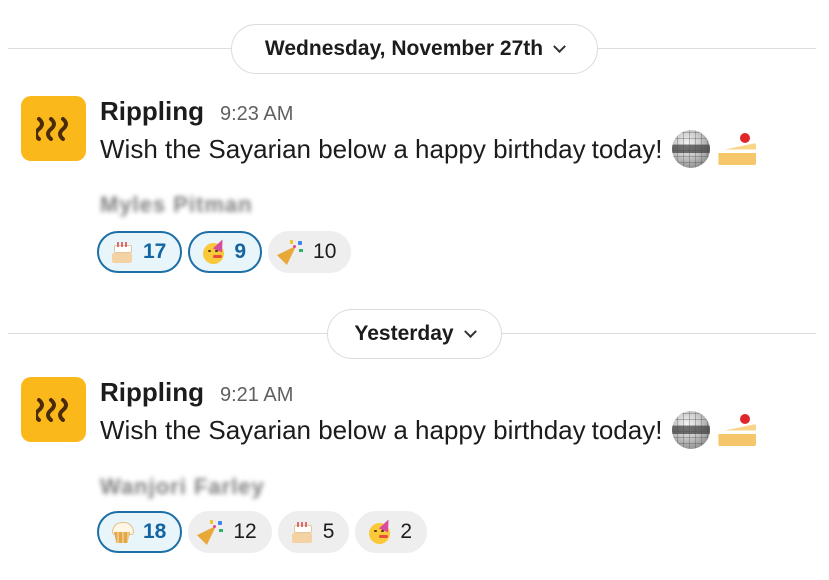 The width and height of the screenshot is (829, 580). Describe the element at coordinates (245, 531) in the screenshot. I see `reaction-count: 12` at that location.